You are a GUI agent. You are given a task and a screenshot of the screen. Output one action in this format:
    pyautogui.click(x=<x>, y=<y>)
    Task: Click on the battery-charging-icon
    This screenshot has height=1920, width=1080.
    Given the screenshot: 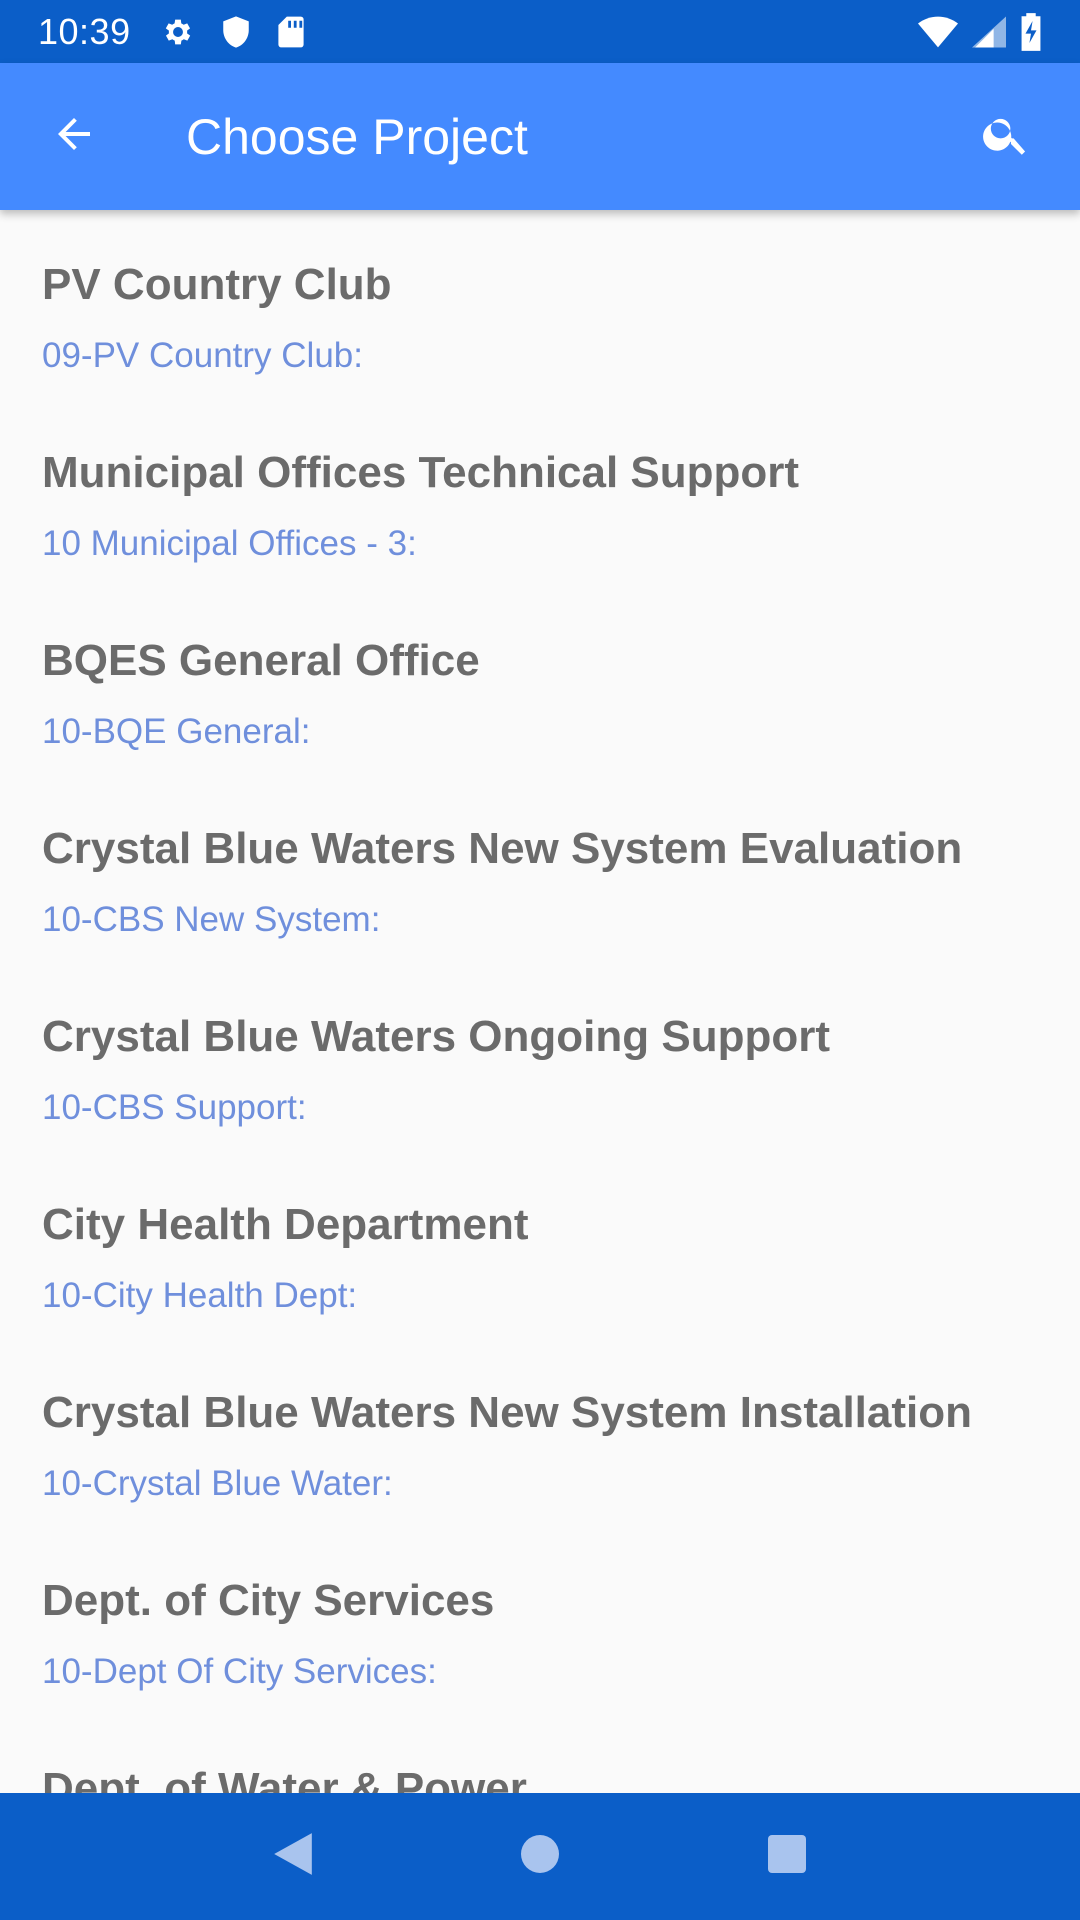 What is the action you would take?
    pyautogui.click(x=1031, y=31)
    